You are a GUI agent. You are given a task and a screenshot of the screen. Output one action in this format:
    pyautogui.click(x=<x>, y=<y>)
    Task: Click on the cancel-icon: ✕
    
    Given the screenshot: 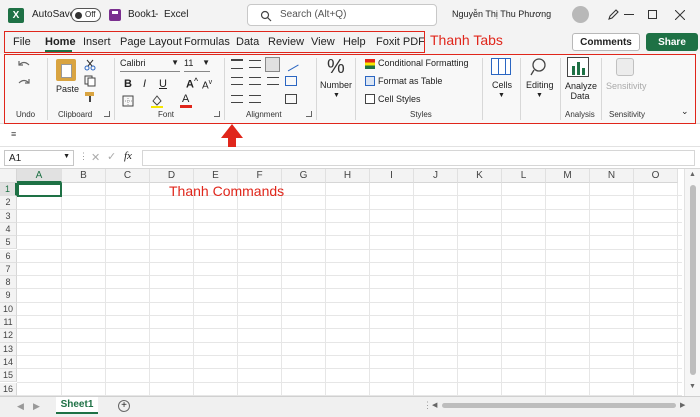 What is the action you would take?
    pyautogui.click(x=95, y=157)
    